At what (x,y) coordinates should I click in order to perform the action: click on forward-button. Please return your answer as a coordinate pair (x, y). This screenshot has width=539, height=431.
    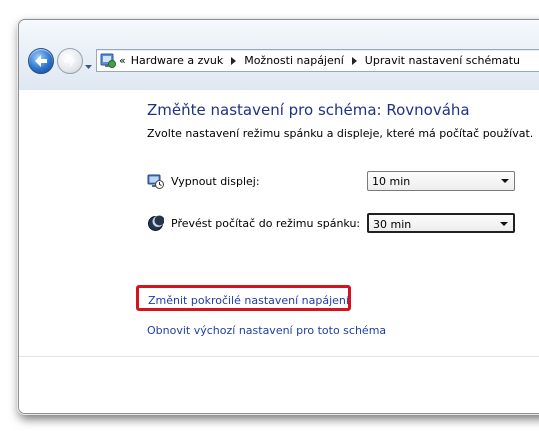
    Looking at the image, I should click on (70, 61).